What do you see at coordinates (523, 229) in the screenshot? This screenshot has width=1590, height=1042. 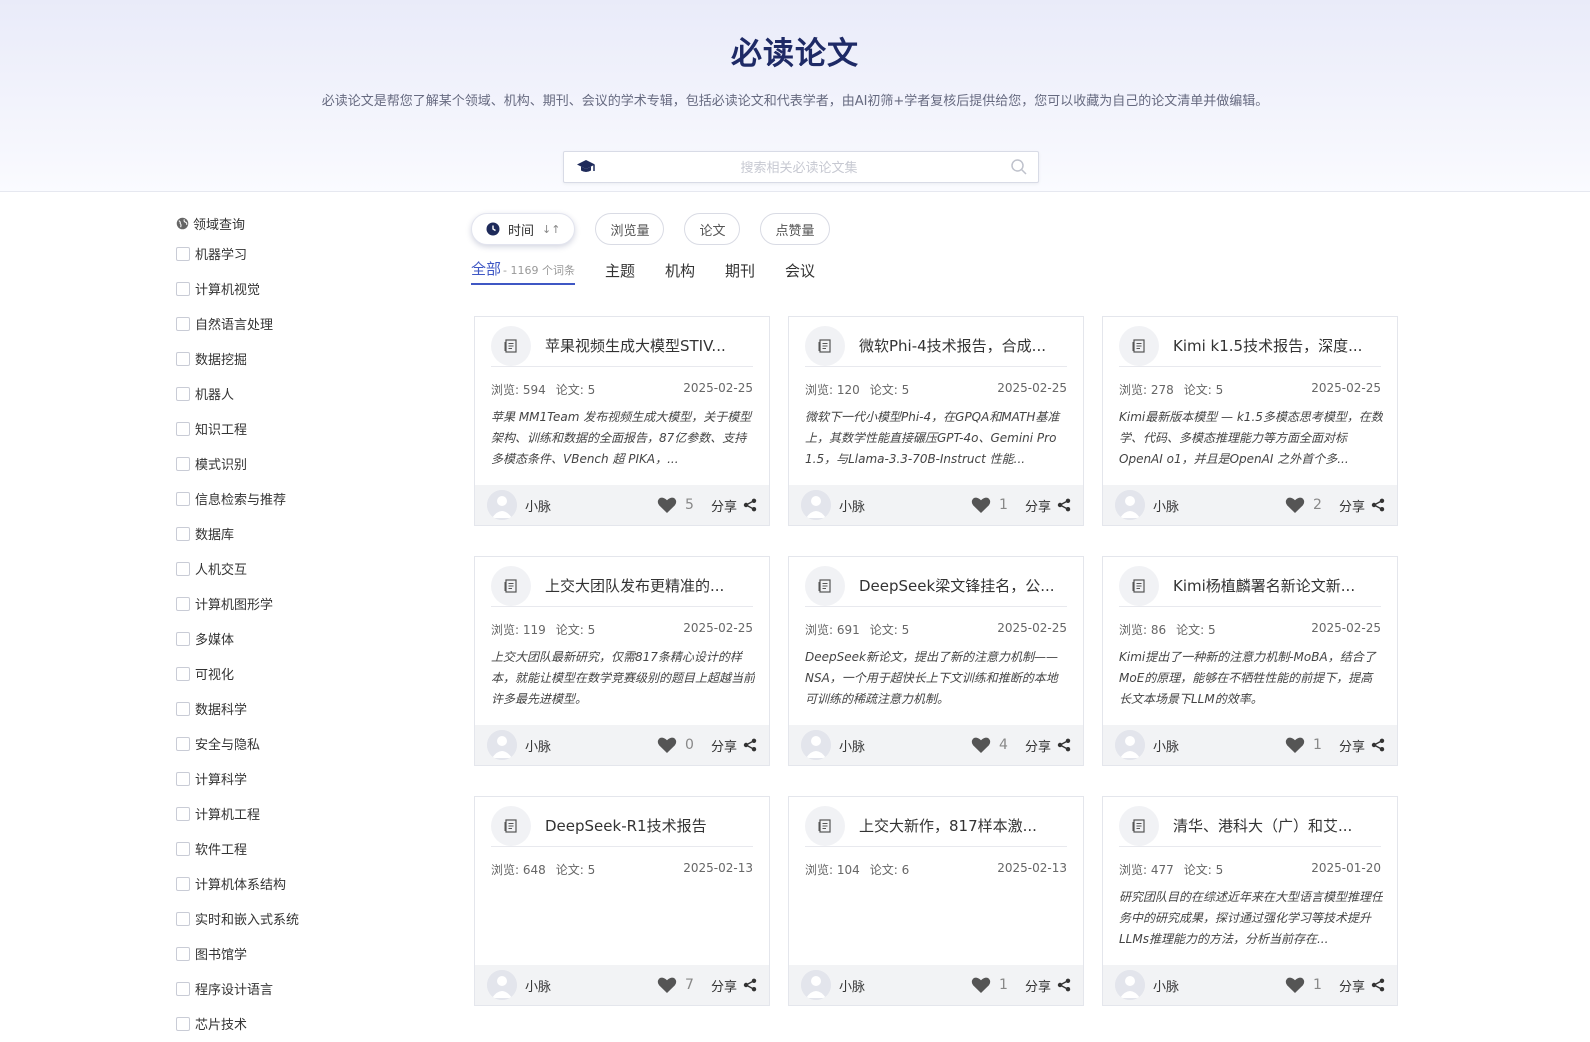 I see `sort-time-button: 时间 ↓↑` at bounding box center [523, 229].